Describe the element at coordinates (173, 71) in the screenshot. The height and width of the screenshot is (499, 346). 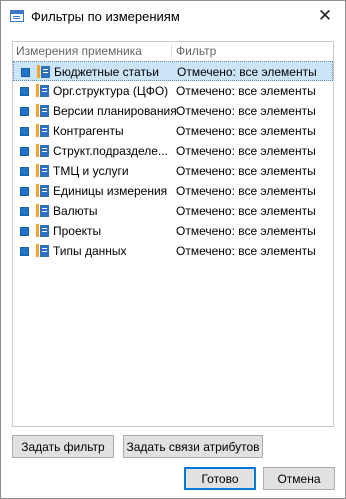
I see `table-row: Бюджетные статьи Отмечено: все элементы` at that location.